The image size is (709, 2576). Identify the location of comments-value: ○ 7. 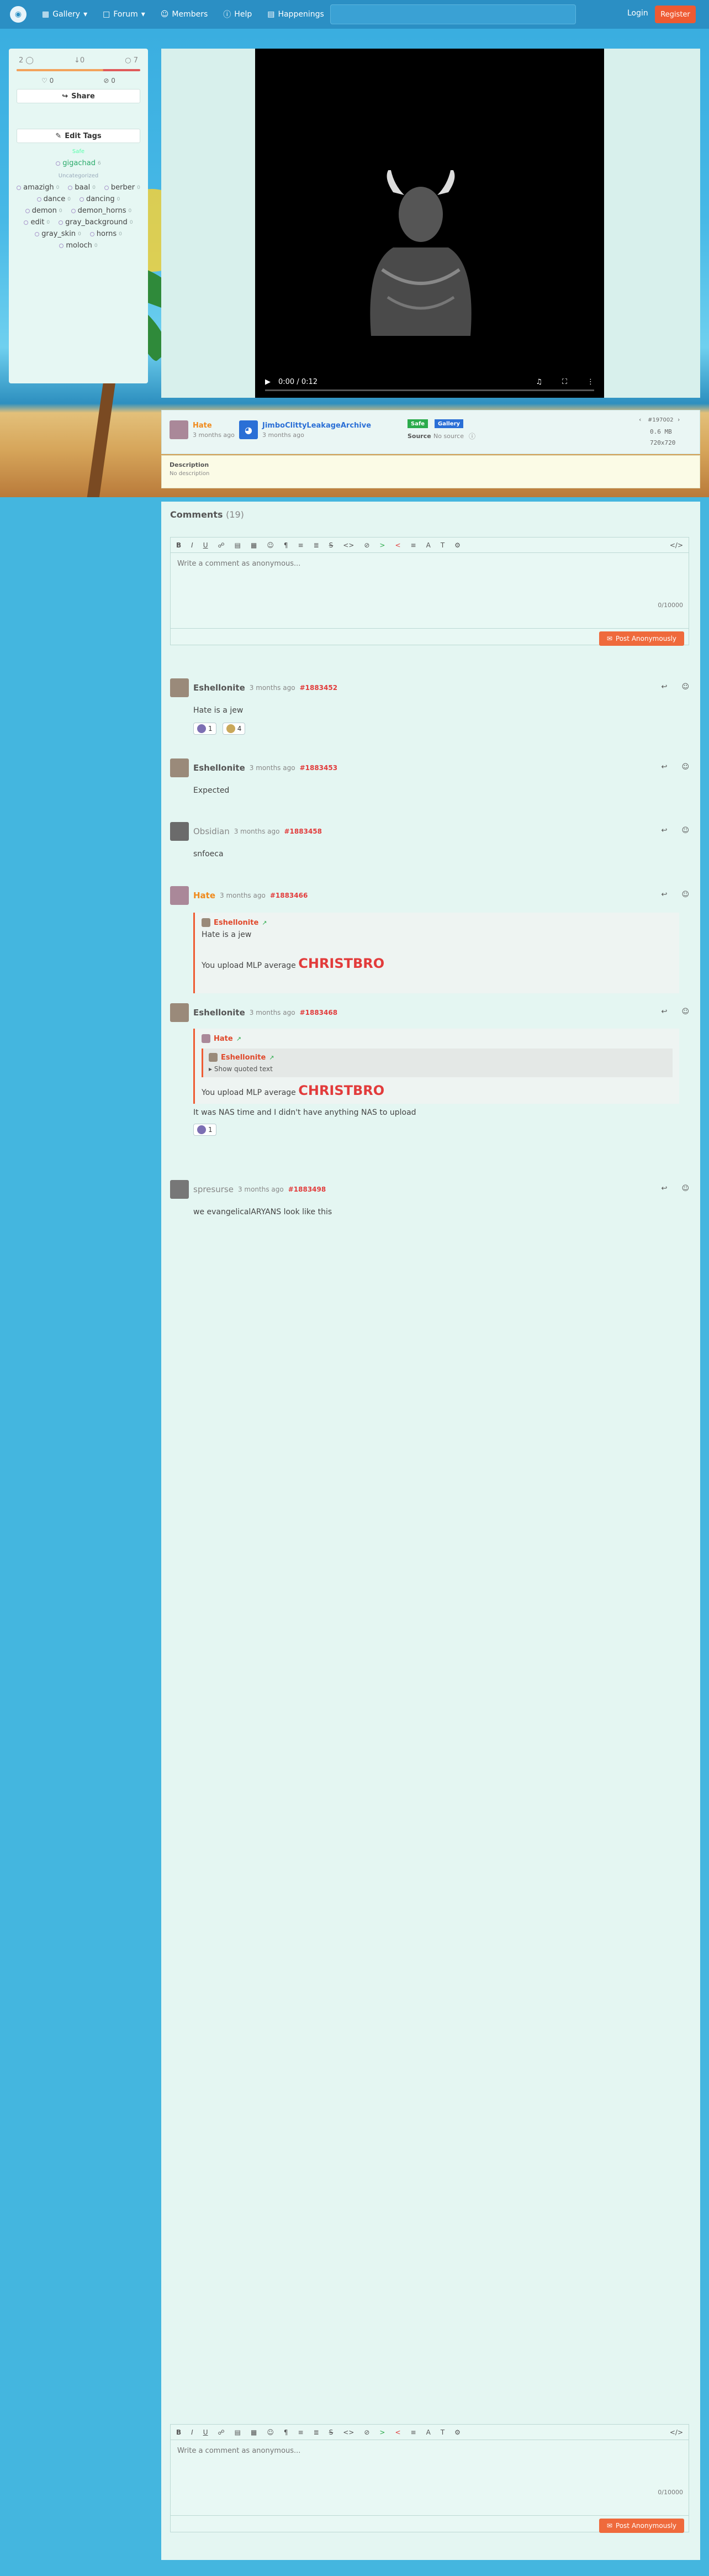
(131, 60).